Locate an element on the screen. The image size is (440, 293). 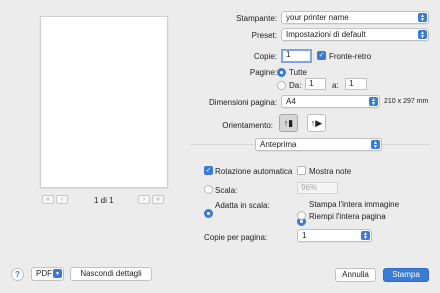
first-page-button: « is located at coordinates (48, 199).